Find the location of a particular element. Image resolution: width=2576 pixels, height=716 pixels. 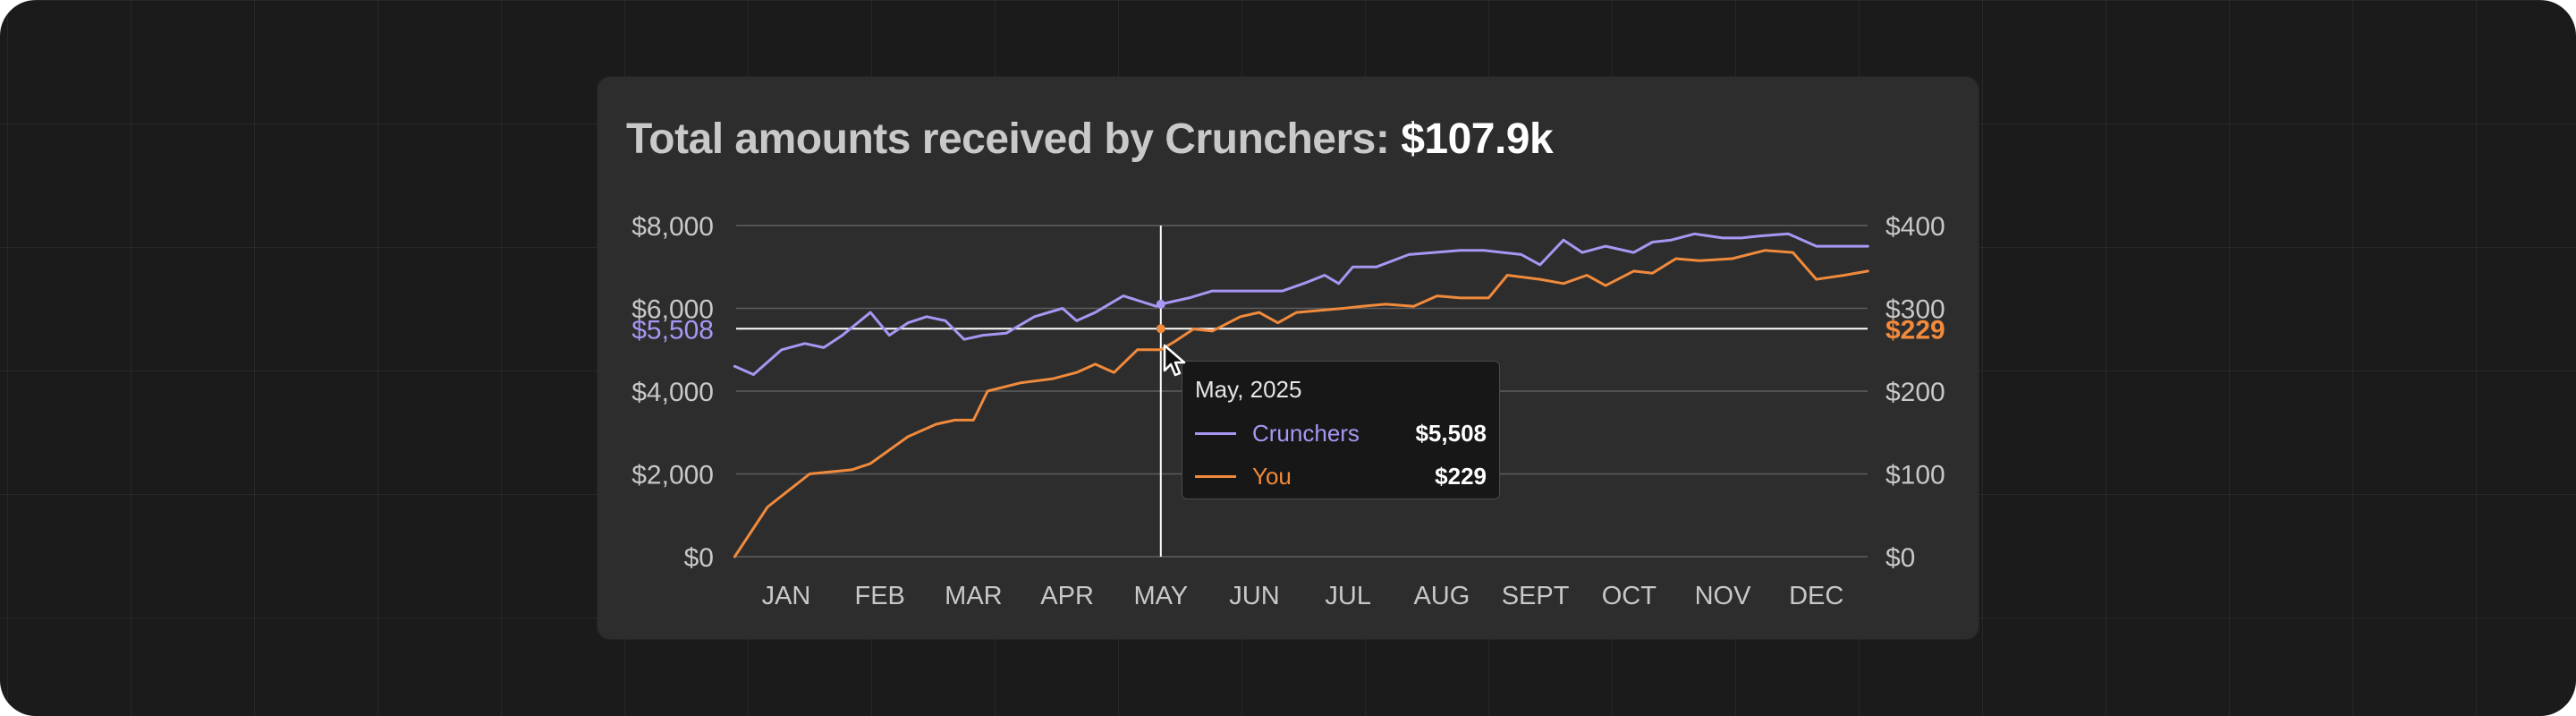

tooltip-series-name: You is located at coordinates (1272, 476).